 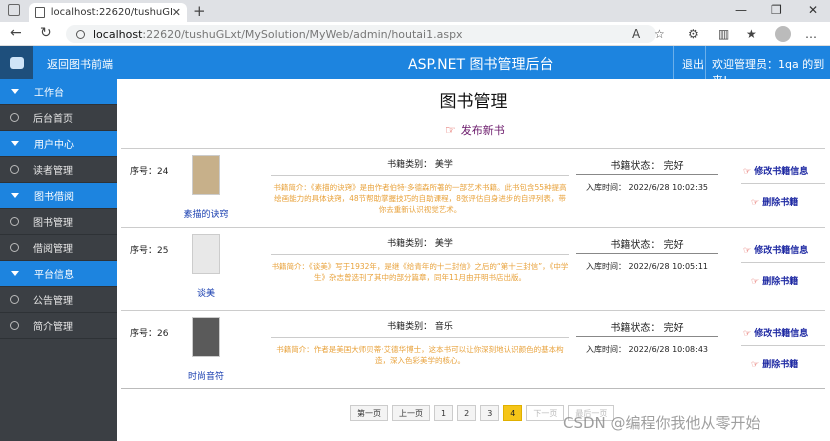 What do you see at coordinates (54, 145) in the screenshot?
I see `sidebar-label: 用户中心` at bounding box center [54, 145].